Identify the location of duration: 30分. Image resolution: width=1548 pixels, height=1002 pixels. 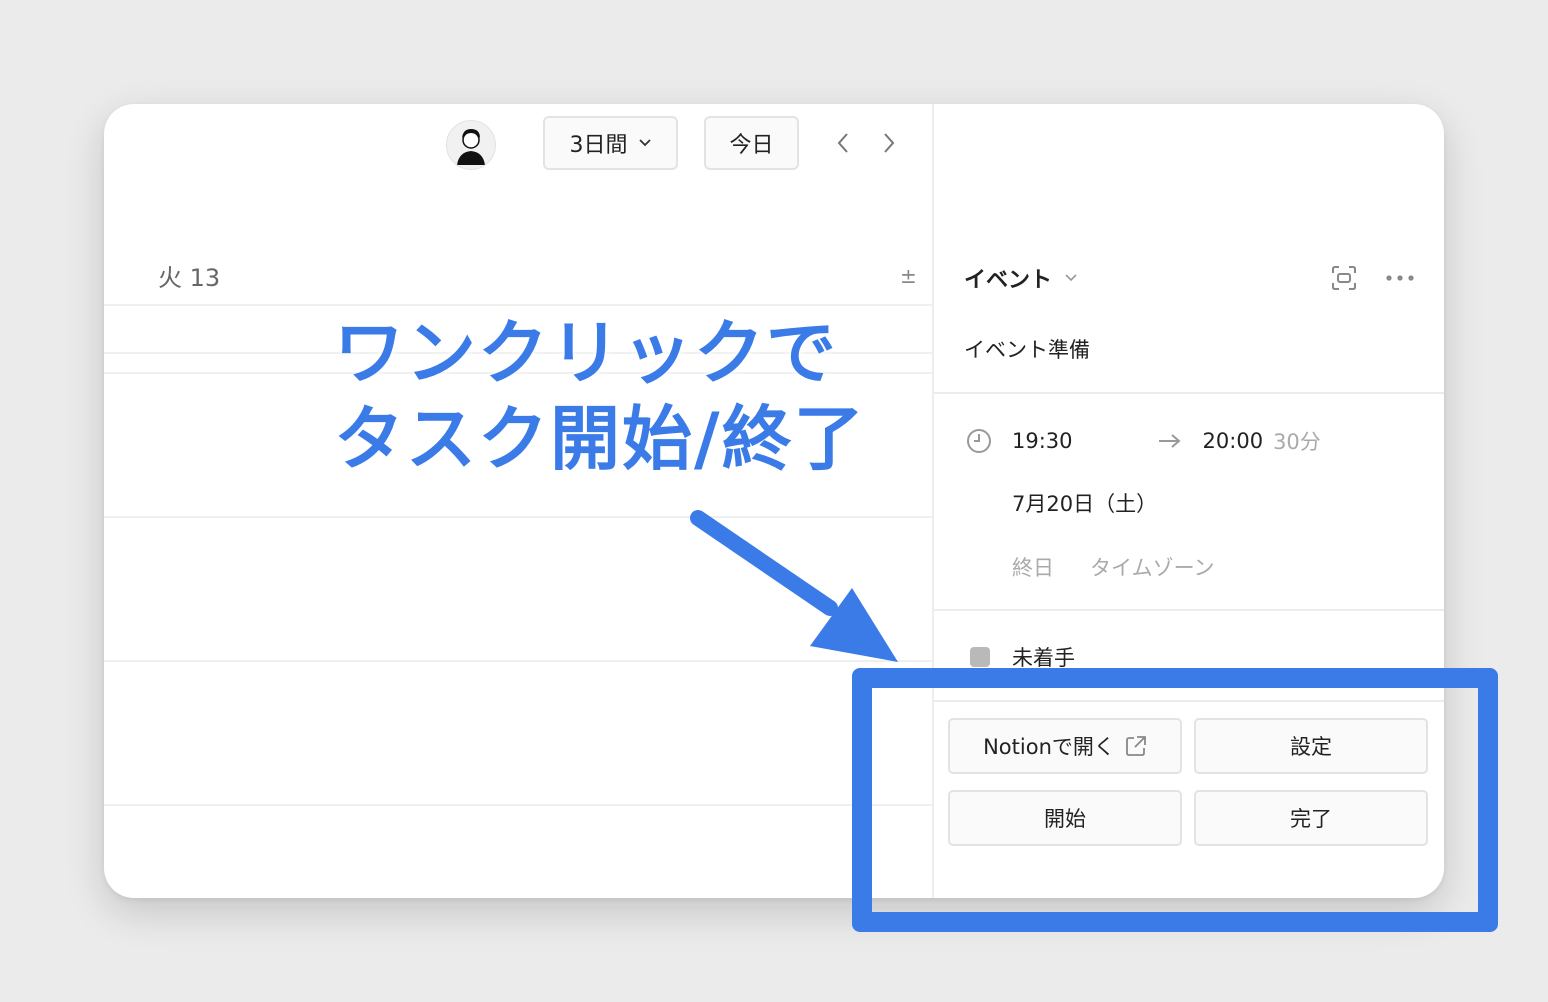
(1297, 442).